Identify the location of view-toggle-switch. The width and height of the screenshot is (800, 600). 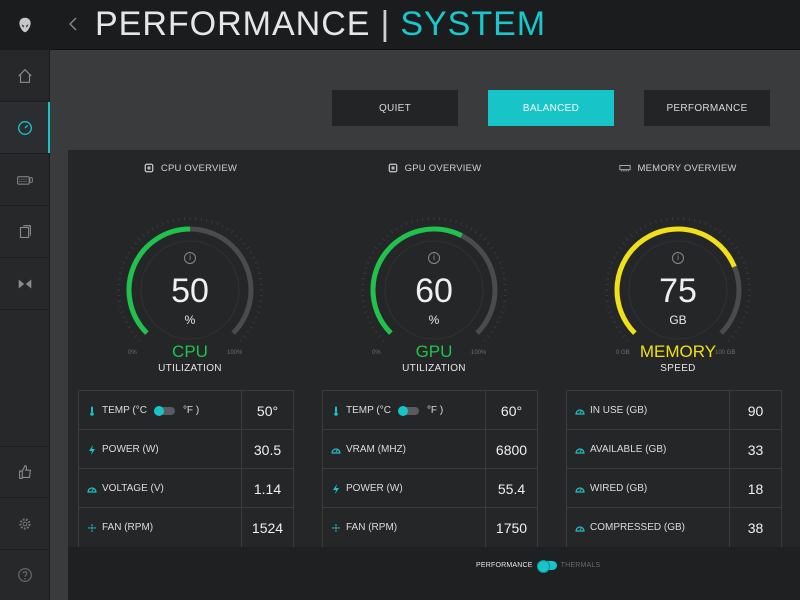
(546, 566).